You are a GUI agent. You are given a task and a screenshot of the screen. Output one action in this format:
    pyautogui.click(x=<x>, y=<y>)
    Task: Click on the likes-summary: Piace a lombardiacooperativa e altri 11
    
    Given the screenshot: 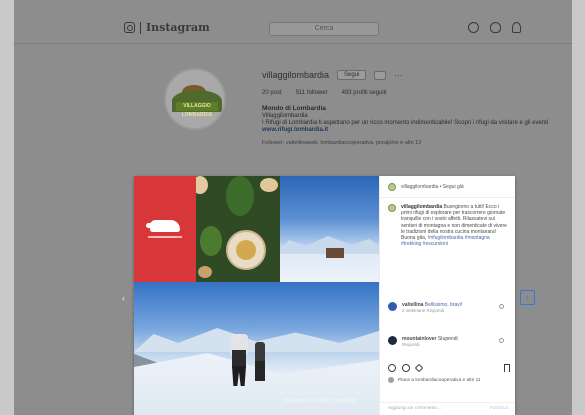 What is the action you would take?
    pyautogui.click(x=434, y=380)
    